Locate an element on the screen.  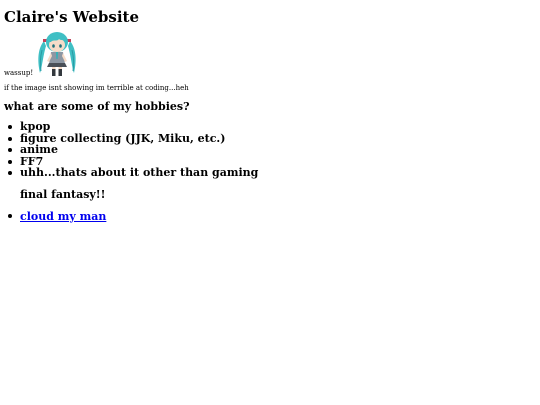
hobbies-heading: what are some of my hobbies? is located at coordinates (97, 106).